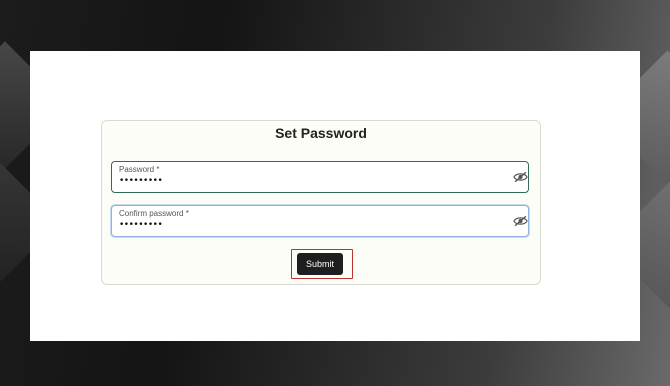 Image resolution: width=670 pixels, height=386 pixels. What do you see at coordinates (320, 177) in the screenshot?
I see `password-field: Password * •••••••••` at bounding box center [320, 177].